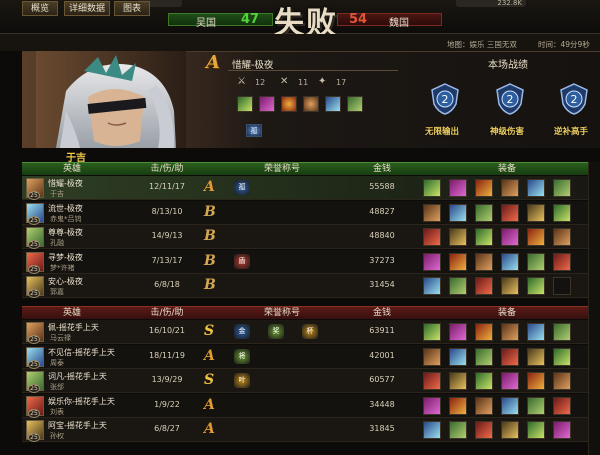 The width and height of the screenshot is (600, 455). What do you see at coordinates (77, 425) in the screenshot?
I see `player-name: 阿宝-摇花手上天` at bounding box center [77, 425].